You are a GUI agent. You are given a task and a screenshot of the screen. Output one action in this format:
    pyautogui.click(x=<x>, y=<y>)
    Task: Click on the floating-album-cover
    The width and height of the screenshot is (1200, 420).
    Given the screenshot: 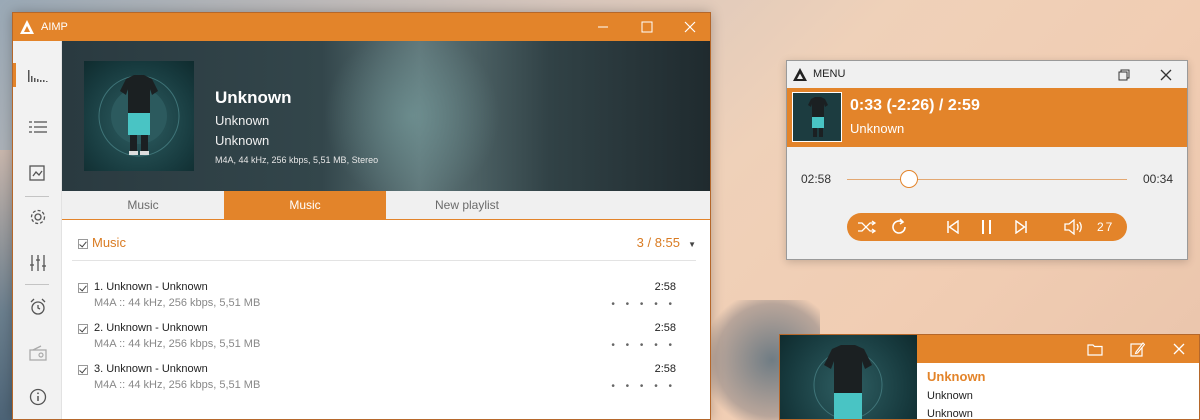 What is the action you would take?
    pyautogui.click(x=848, y=377)
    